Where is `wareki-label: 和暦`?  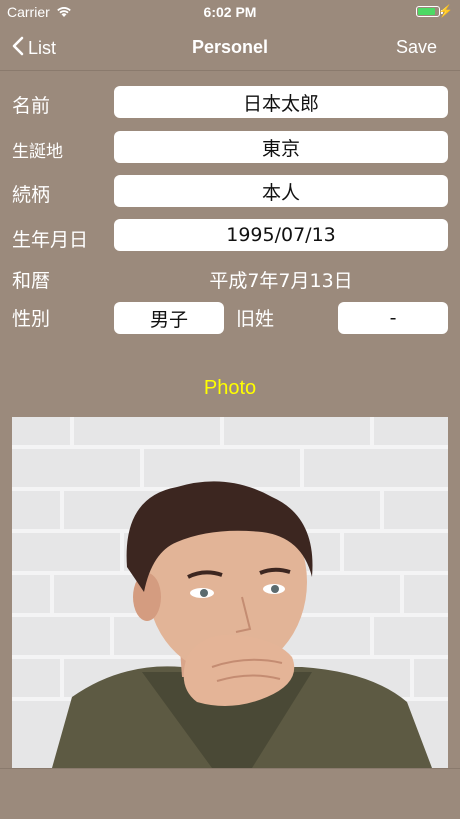
wareki-label: 和暦 is located at coordinates (31, 281).